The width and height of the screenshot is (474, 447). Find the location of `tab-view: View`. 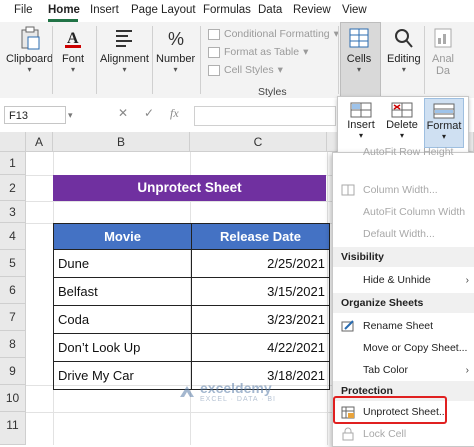

tab-view: View is located at coordinates (354, 10).